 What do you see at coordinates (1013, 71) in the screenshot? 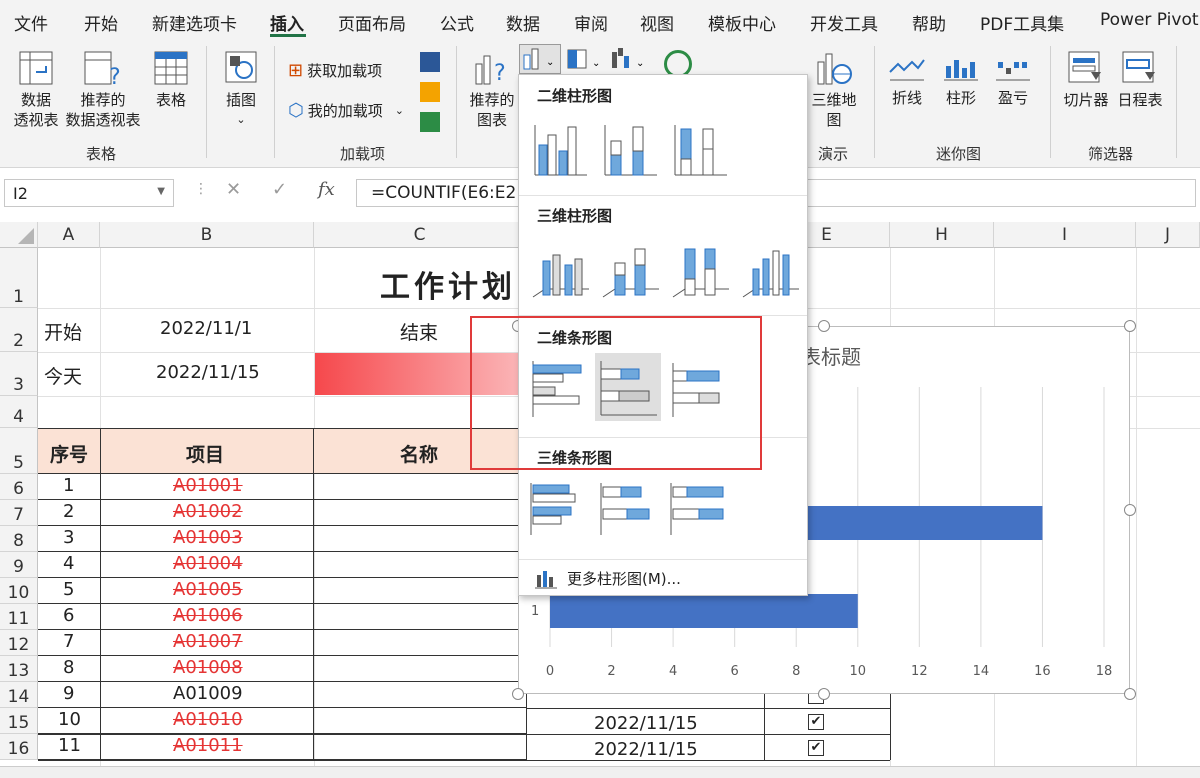
I see `sparkline-winloss-icon` at bounding box center [1013, 71].